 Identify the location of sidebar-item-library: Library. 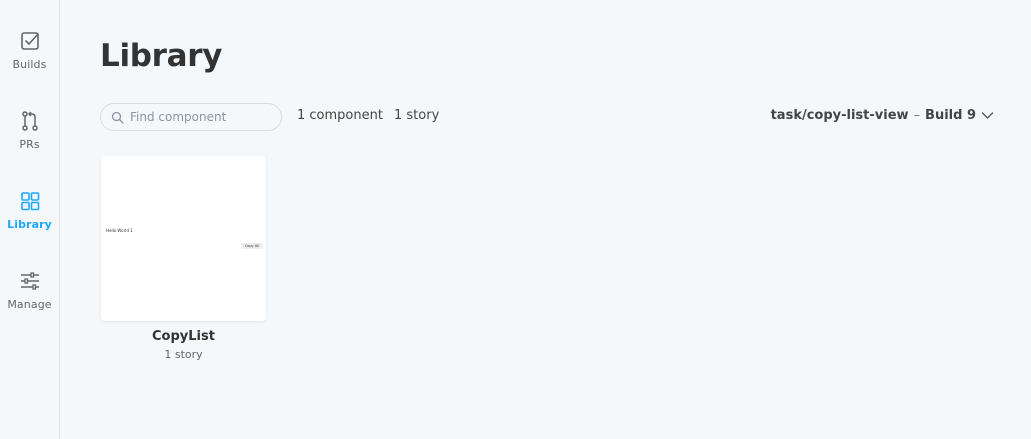
(29, 220).